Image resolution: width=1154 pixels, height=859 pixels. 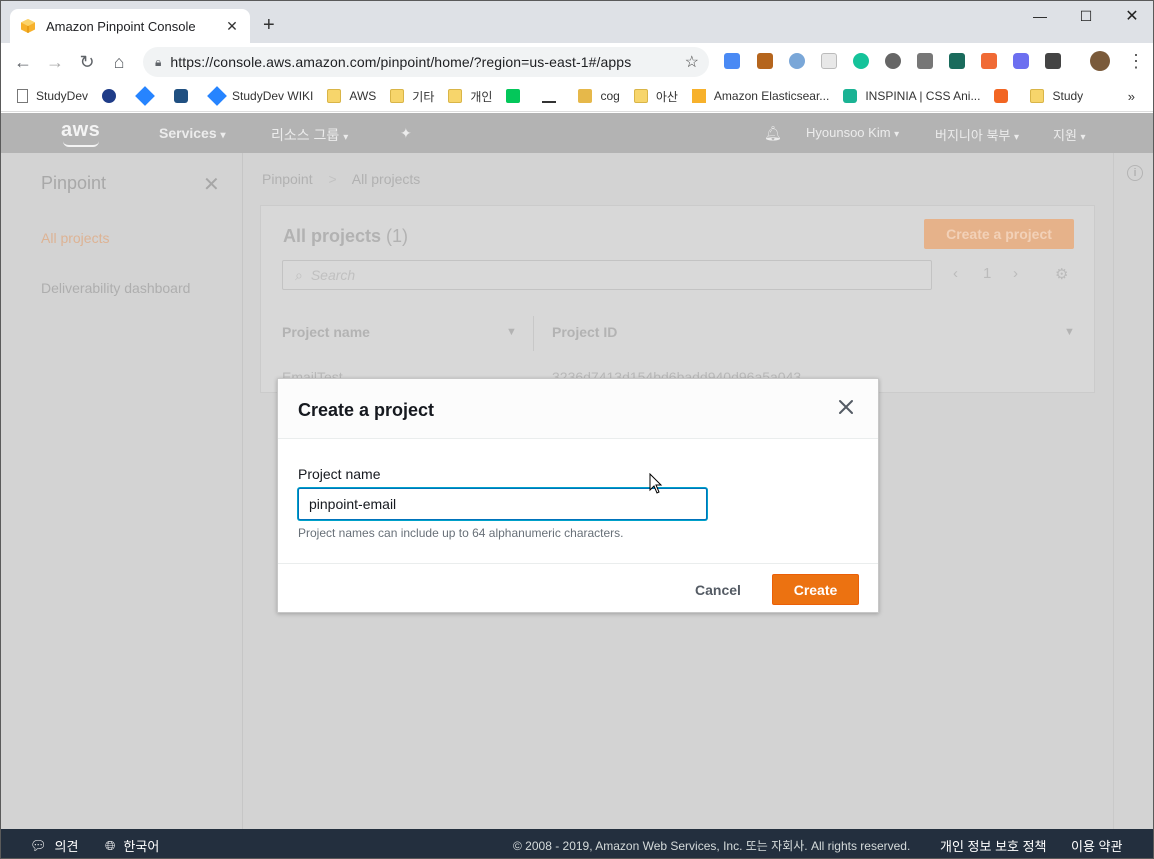 What do you see at coordinates (470, 96) in the screenshot?
I see `bookmark-folder: 개인` at bounding box center [470, 96].